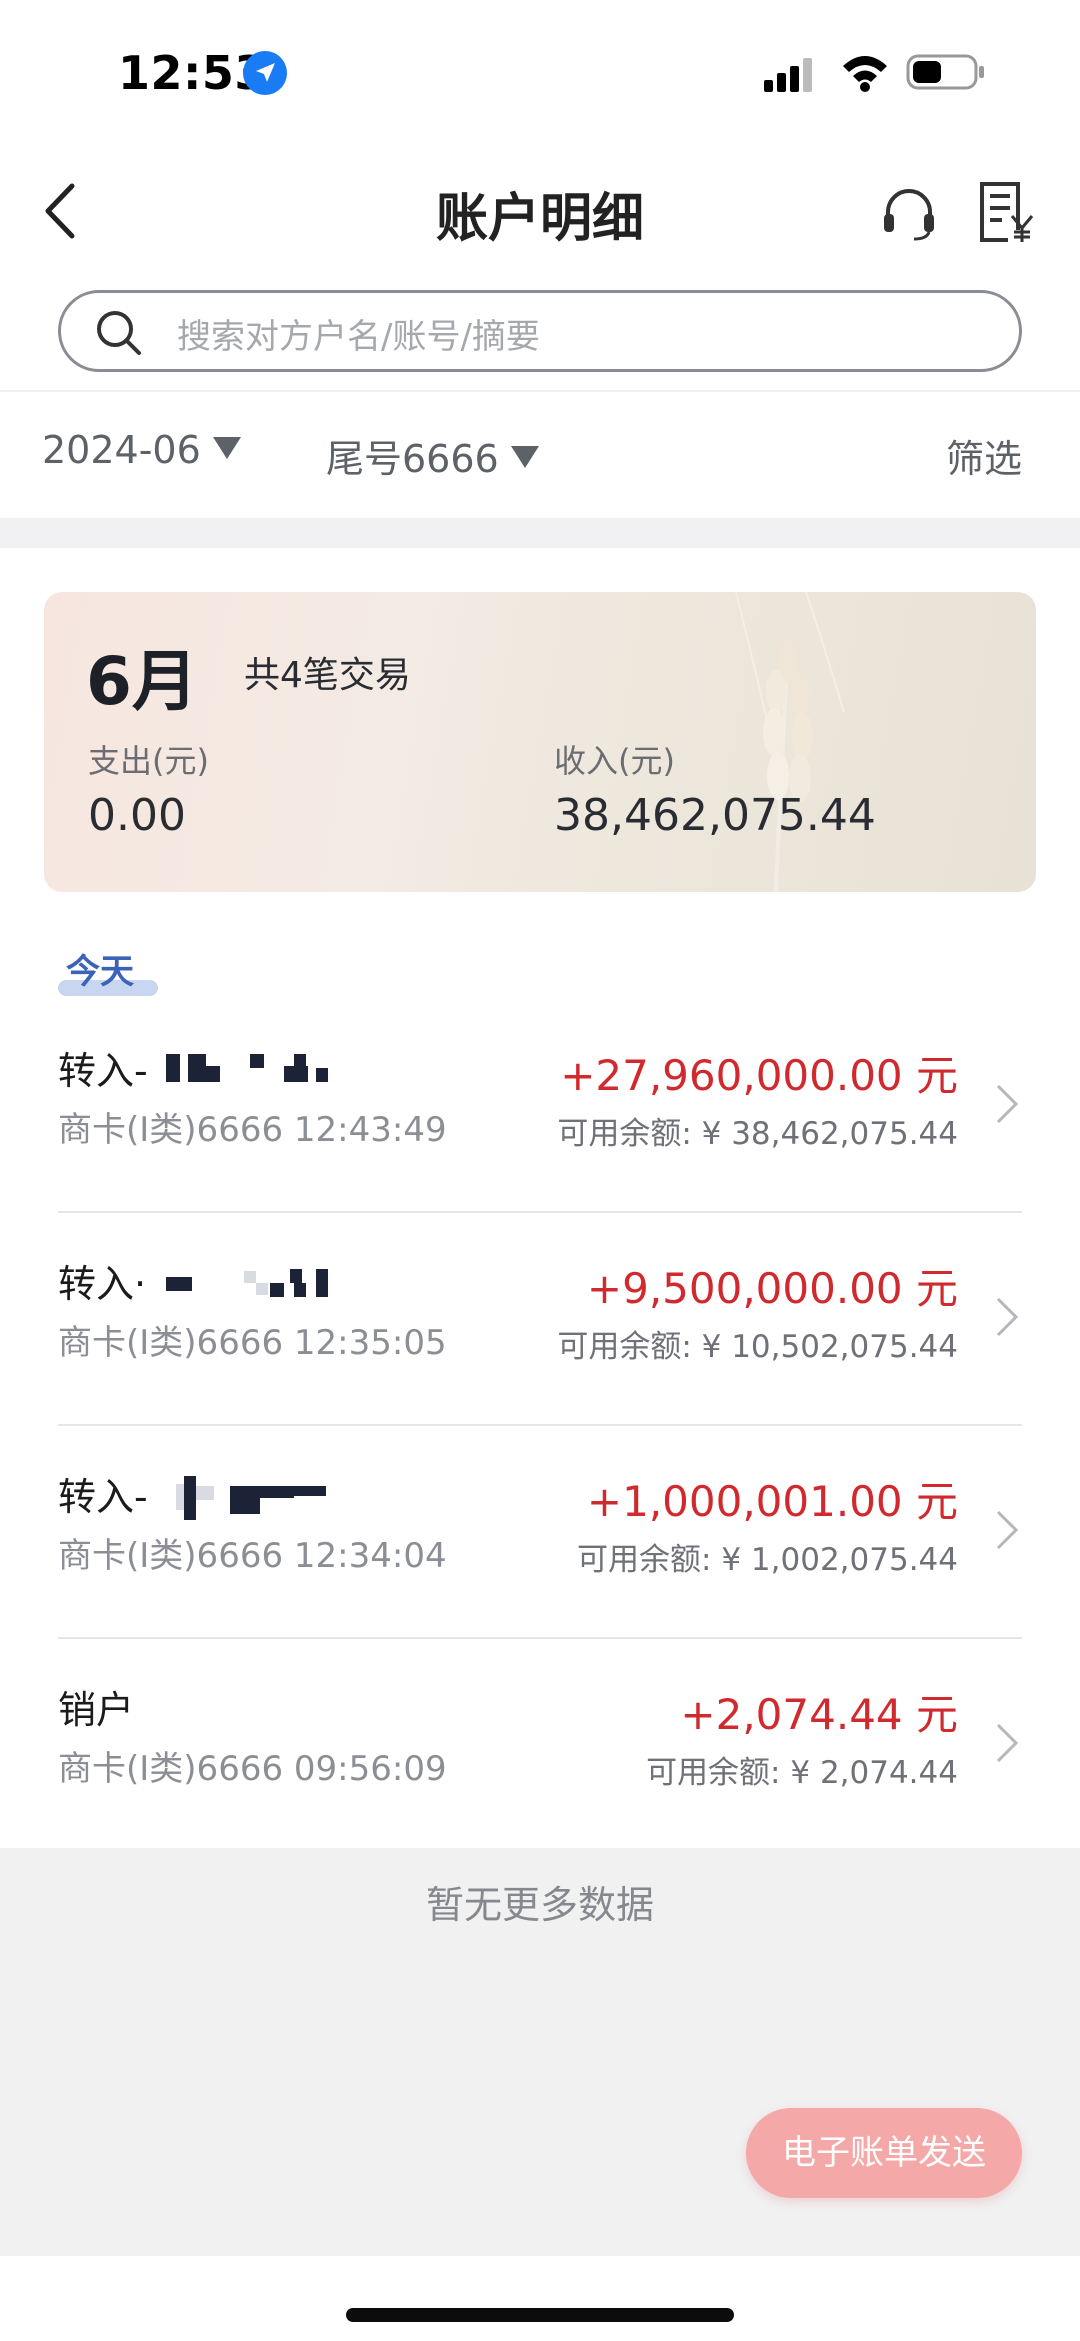 This screenshot has width=1080, height=2341. I want to click on income-value: 38,462,075.44, so click(715, 815).